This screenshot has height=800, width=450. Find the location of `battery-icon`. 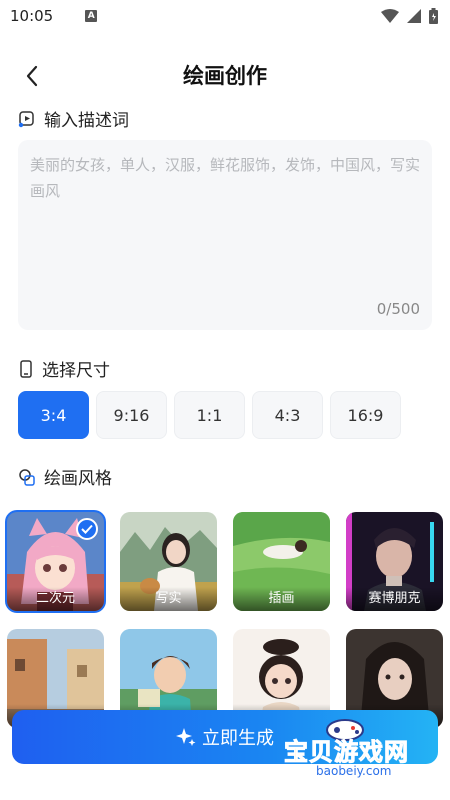

battery-icon is located at coordinates (433, 16).